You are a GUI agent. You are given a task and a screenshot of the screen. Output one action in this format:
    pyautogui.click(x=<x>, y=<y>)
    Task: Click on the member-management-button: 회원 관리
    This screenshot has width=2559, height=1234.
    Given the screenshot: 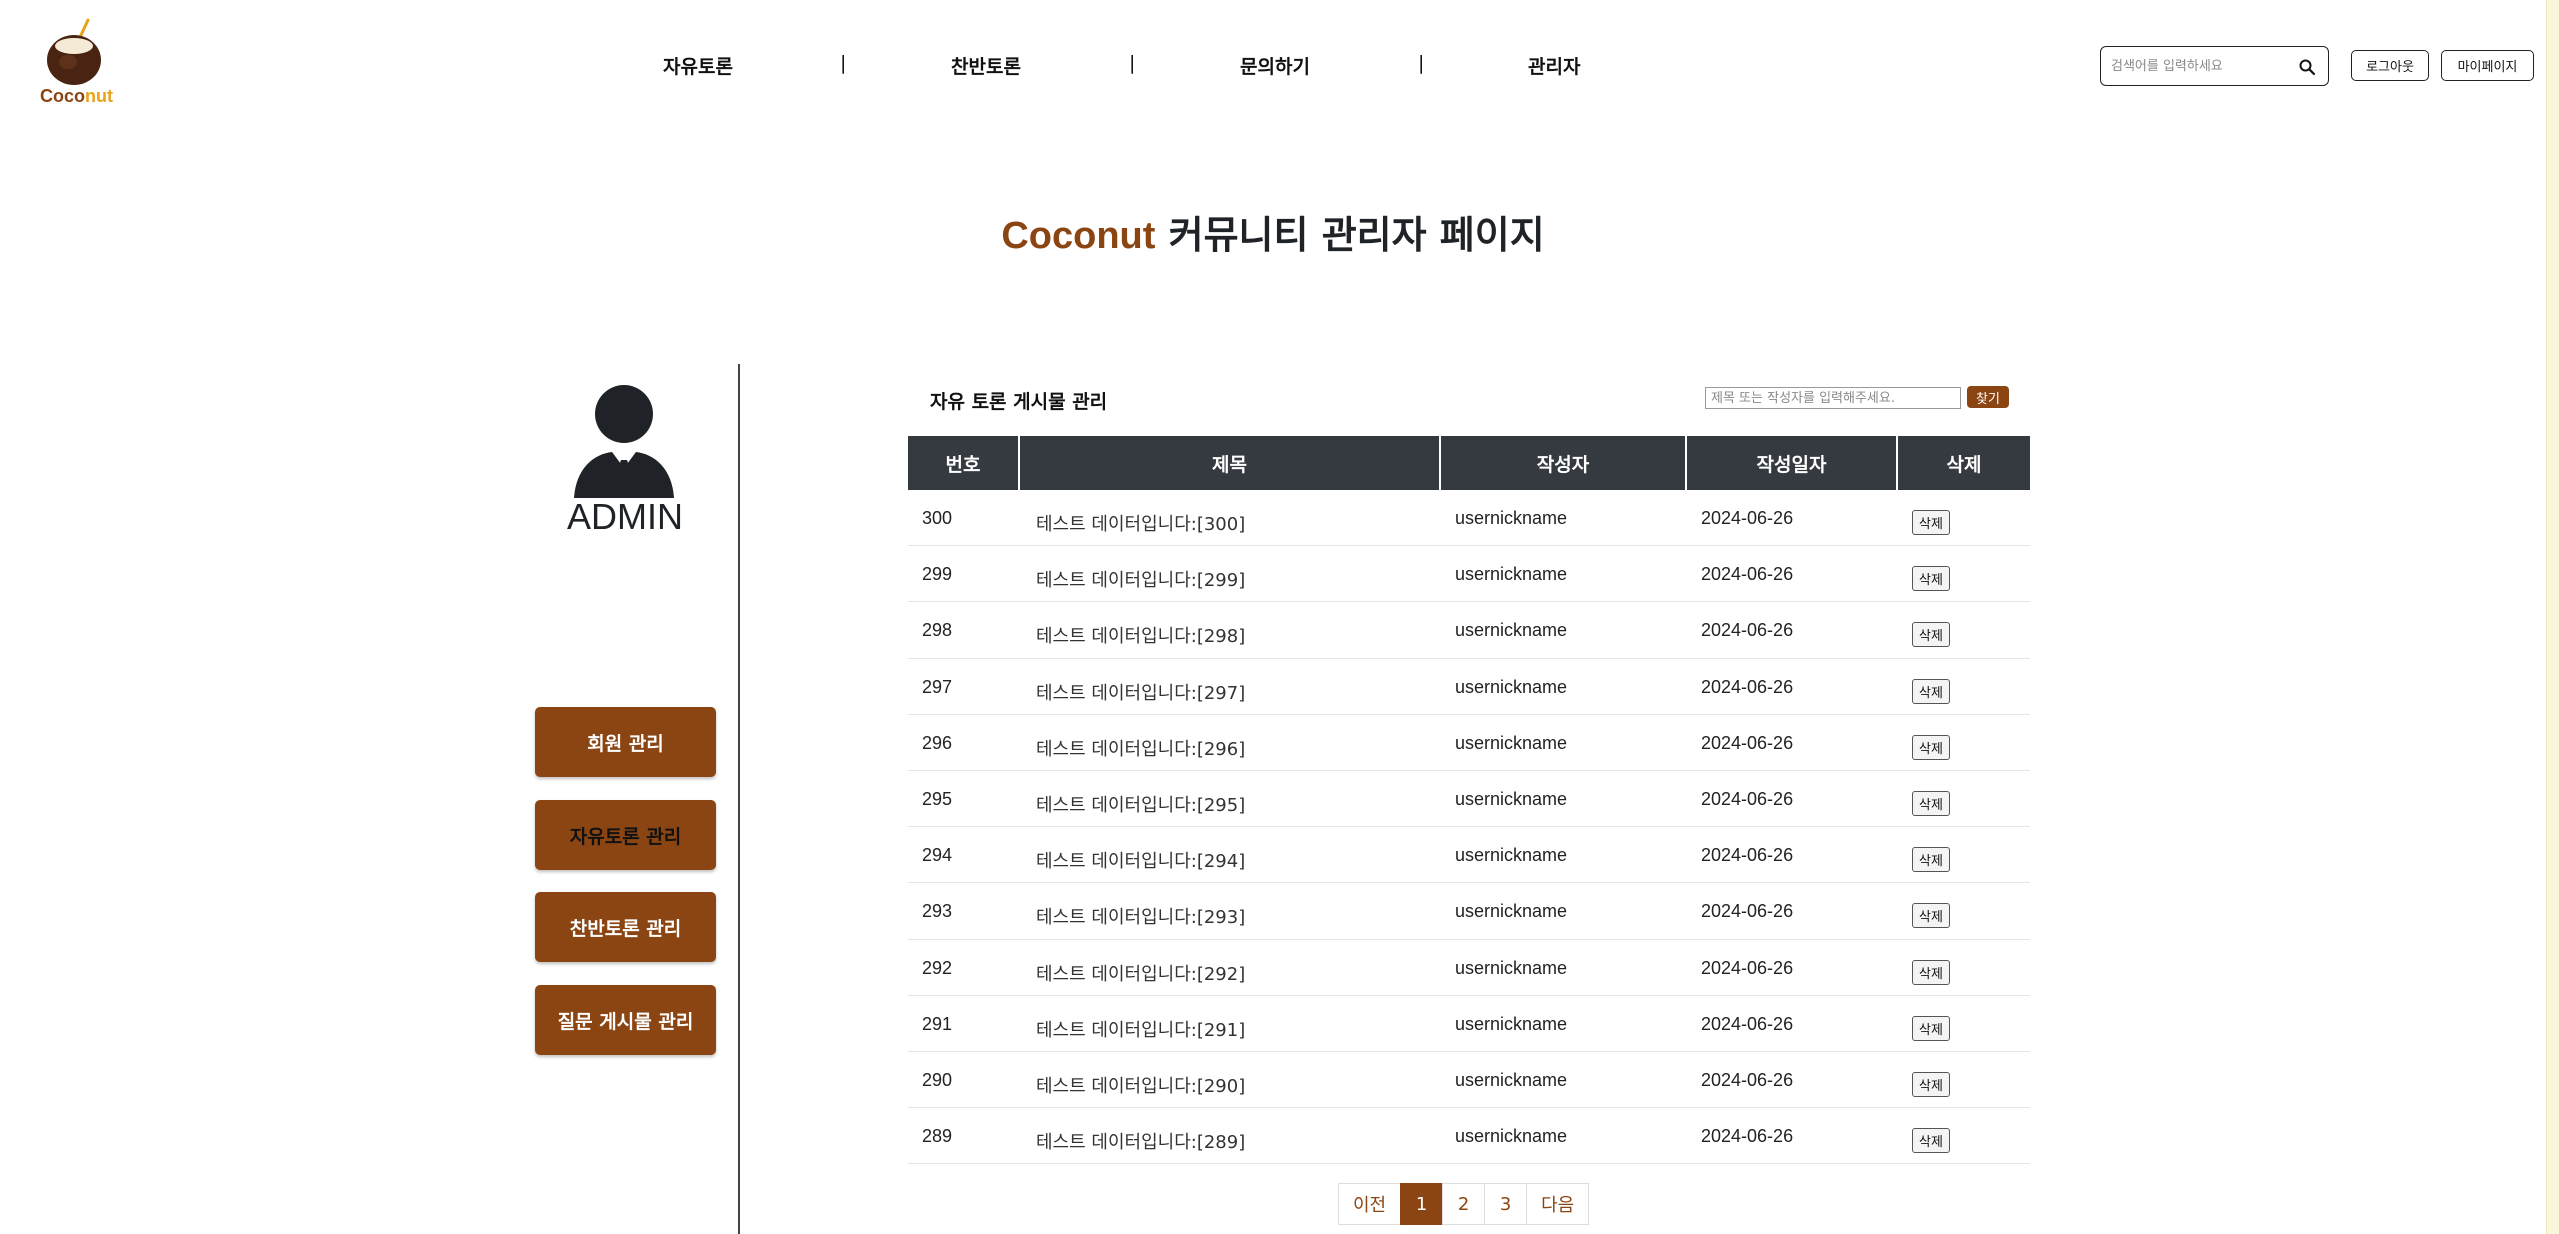 What is the action you would take?
    pyautogui.click(x=625, y=742)
    